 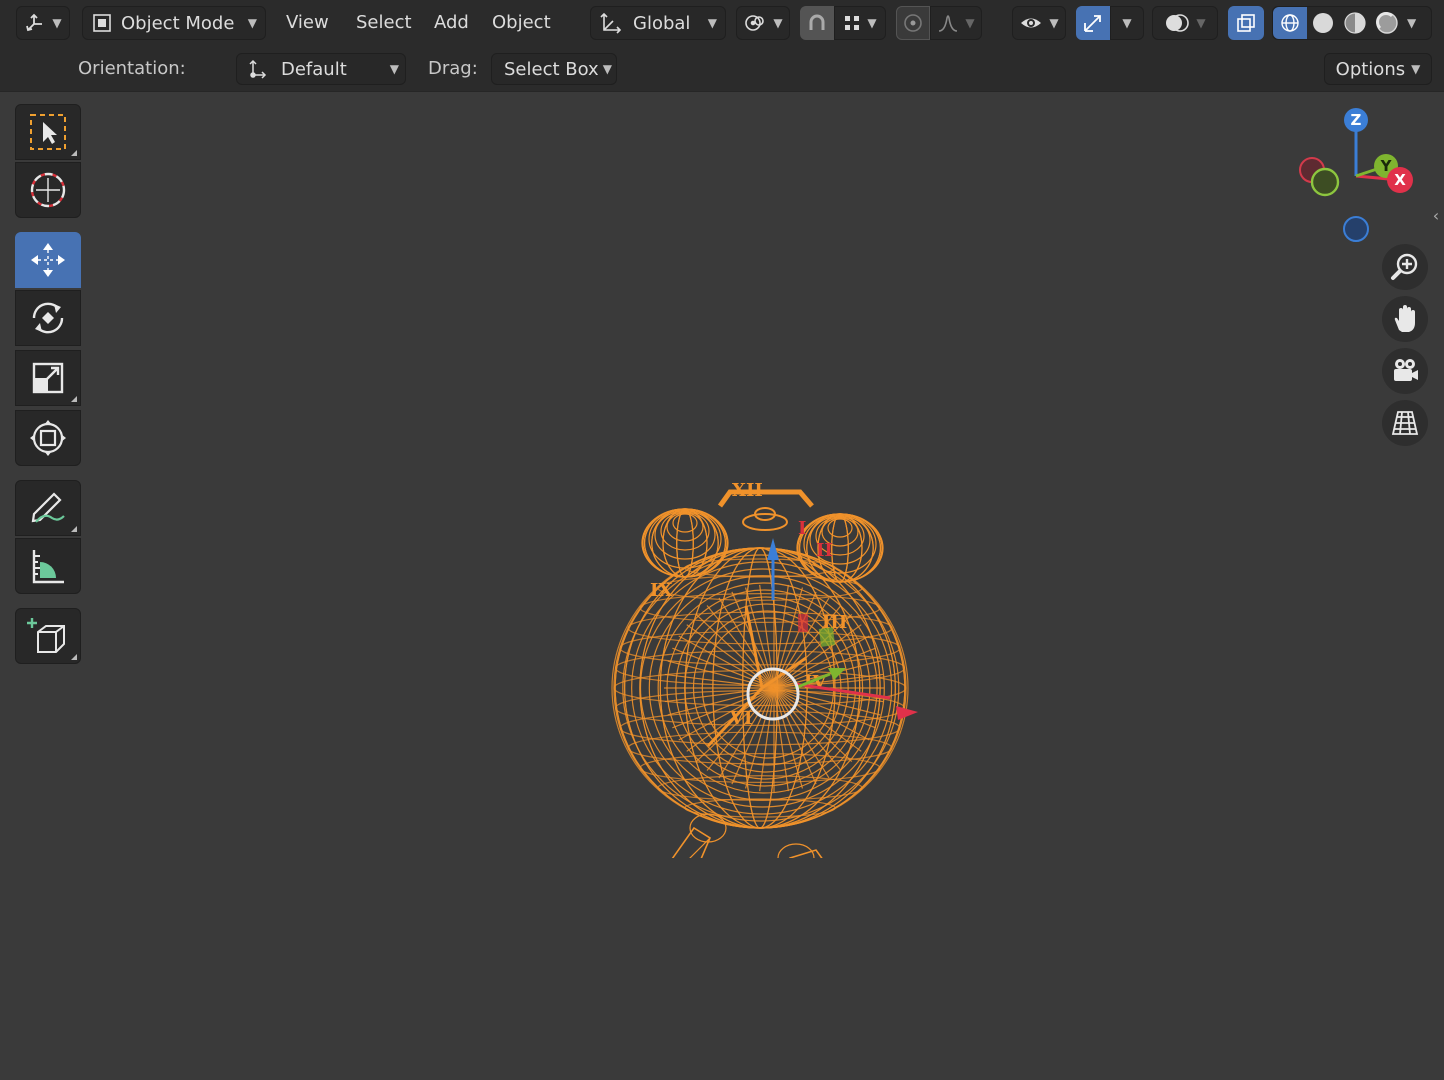 I want to click on magnet-icon, so click(x=817, y=22).